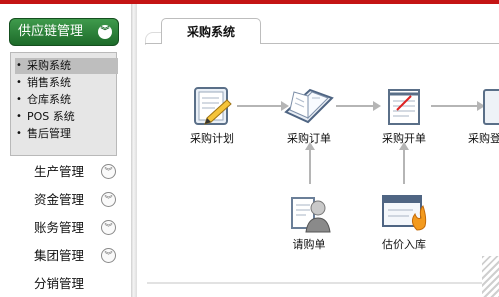  I want to click on flow-node-label: 采购开单, so click(404, 138).